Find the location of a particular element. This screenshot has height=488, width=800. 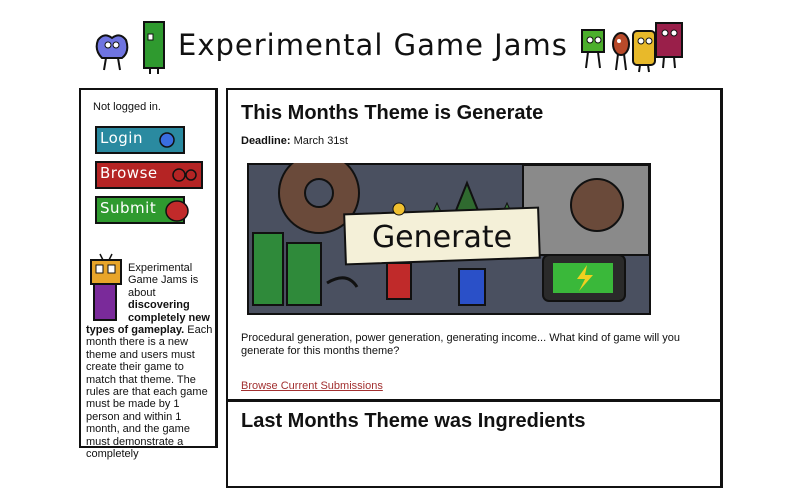

deadline-value: March 31st is located at coordinates (319, 141).